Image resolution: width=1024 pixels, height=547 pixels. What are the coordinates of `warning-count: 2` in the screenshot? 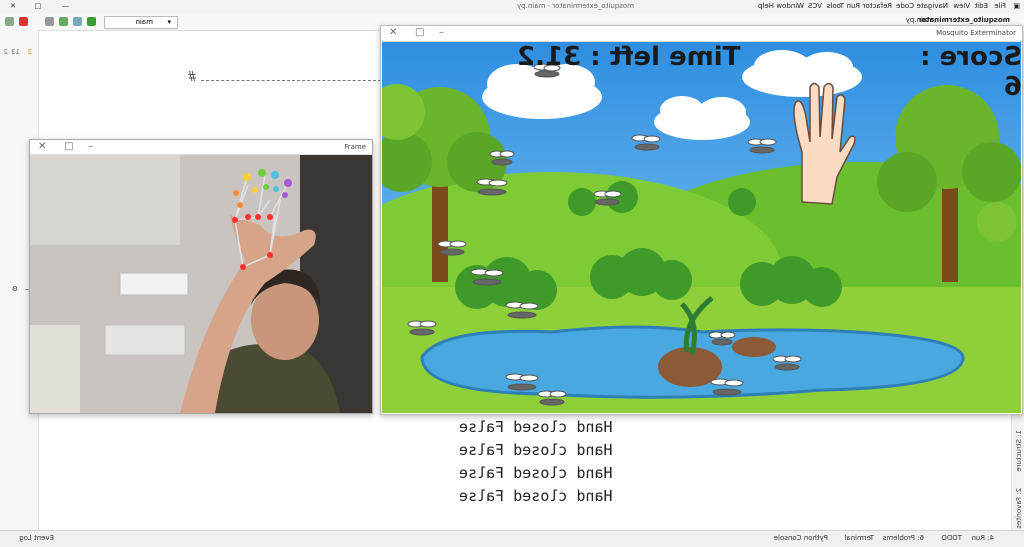 It's located at (30, 52).